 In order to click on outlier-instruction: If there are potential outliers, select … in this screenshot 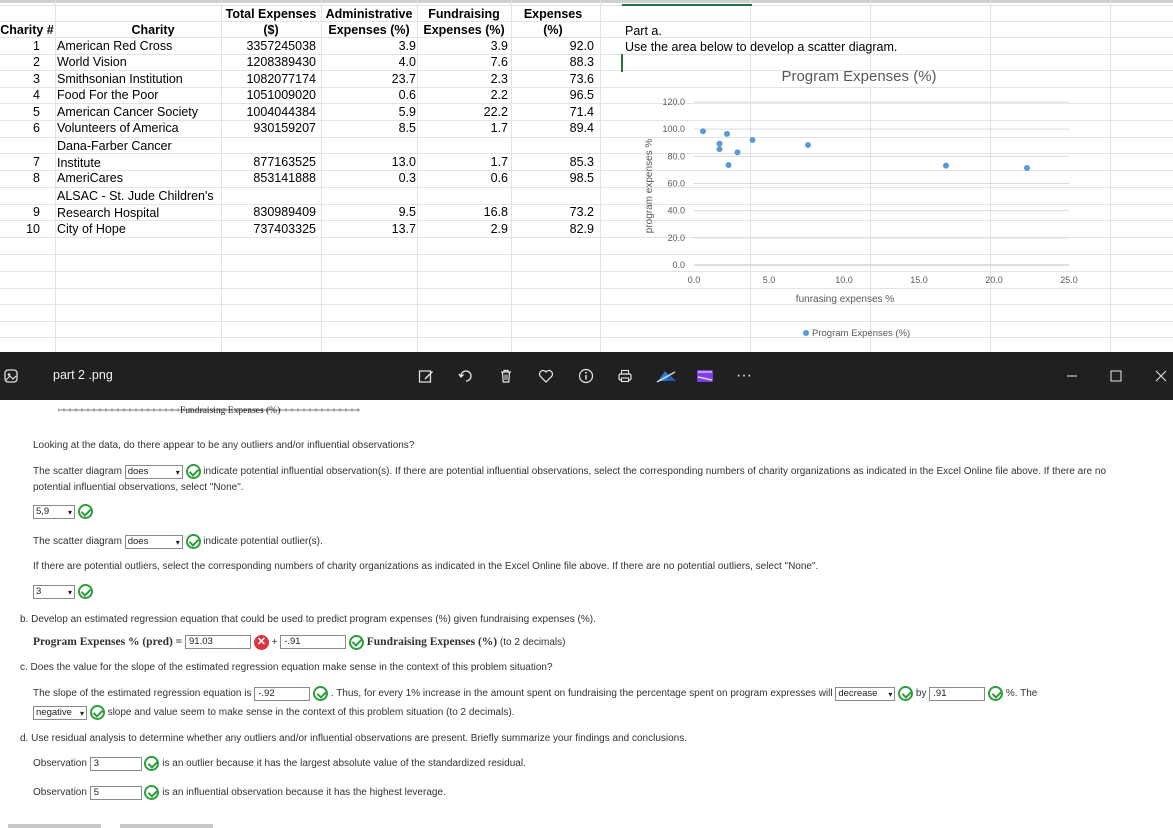, I will do `click(426, 566)`.